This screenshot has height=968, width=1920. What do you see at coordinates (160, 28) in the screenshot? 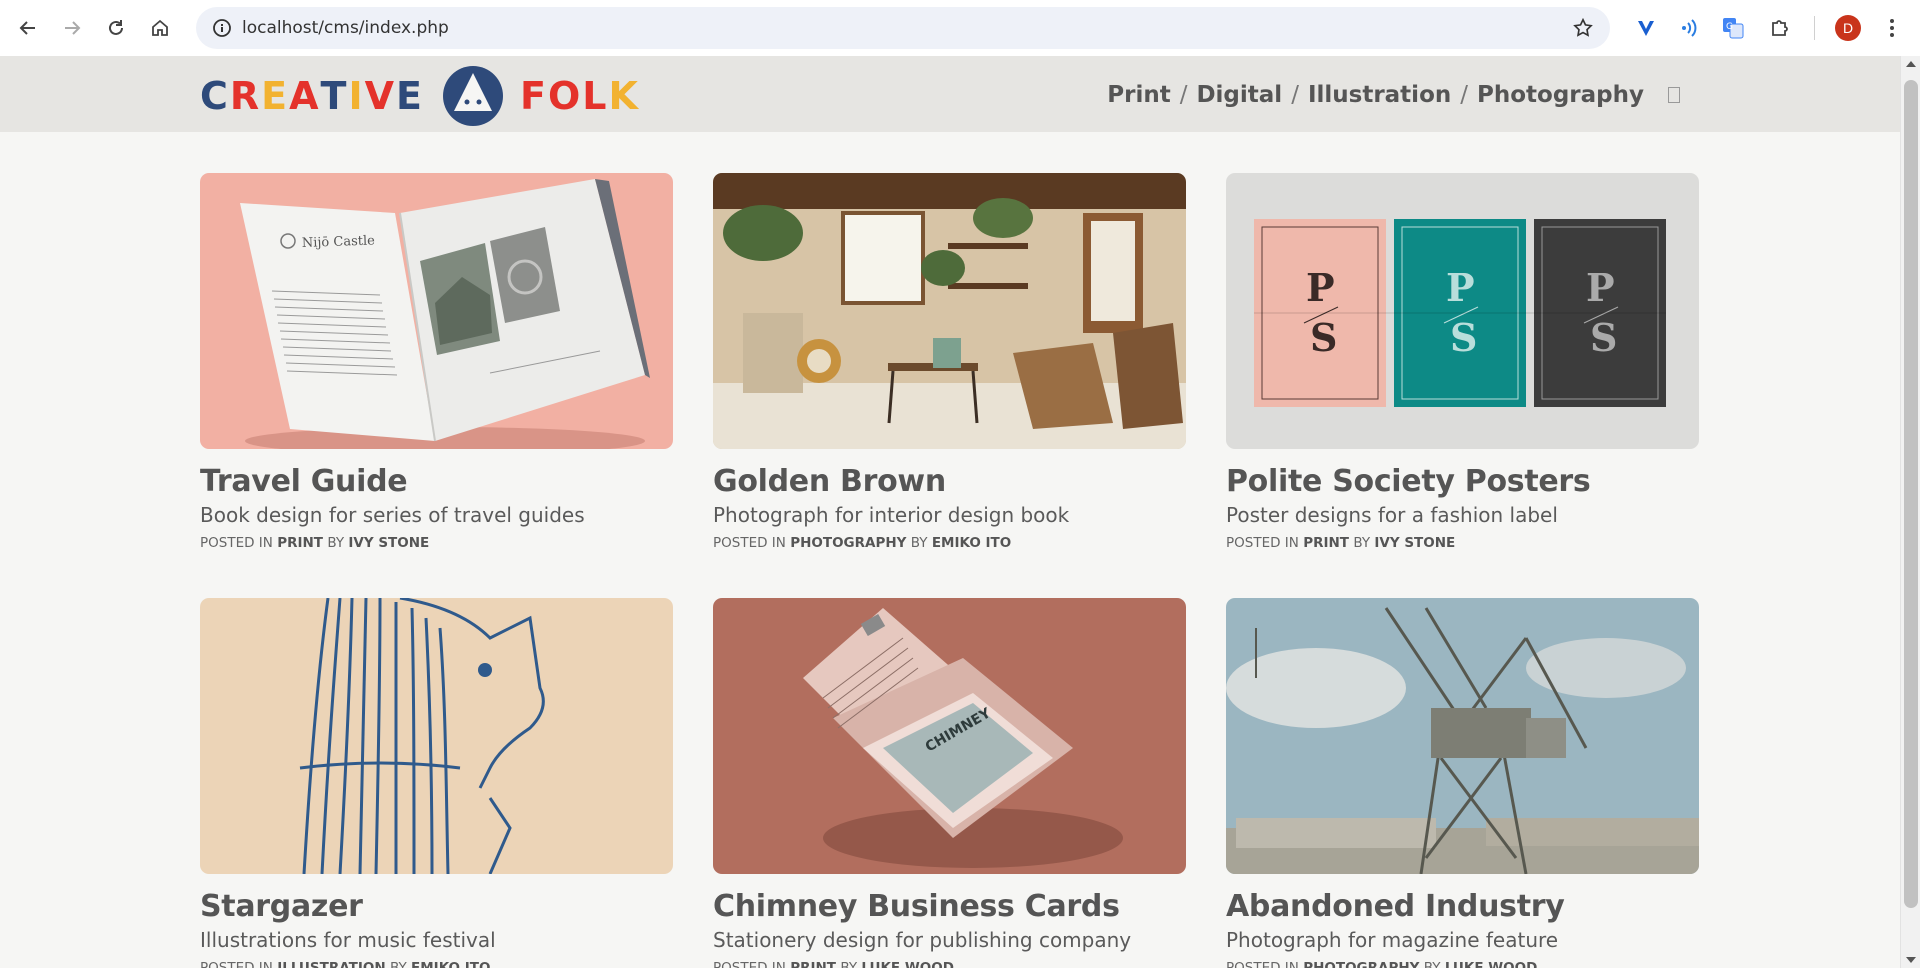
I see `home-icon` at bounding box center [160, 28].